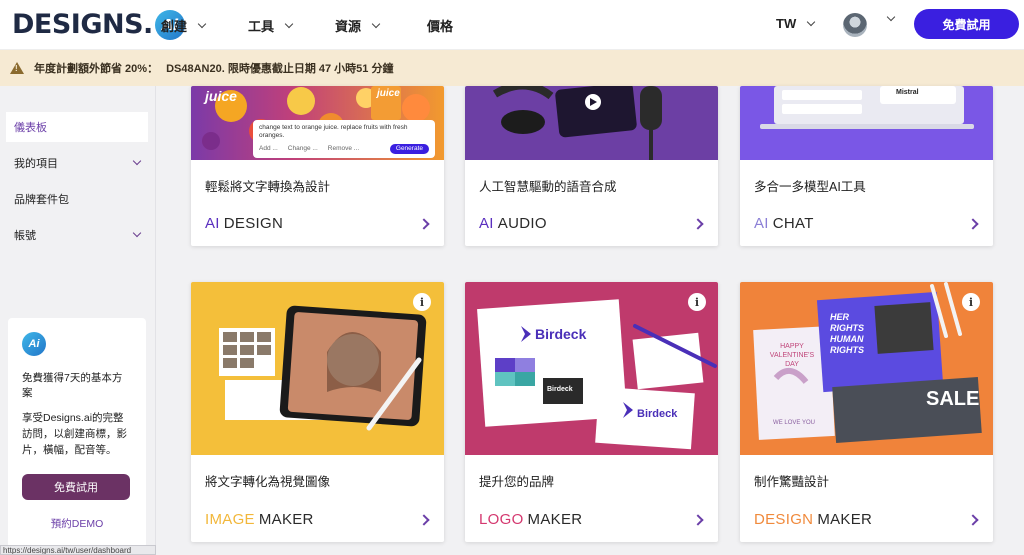 The image size is (1024, 555). Describe the element at coordinates (72, 385) in the screenshot. I see `trial-title: 免費獲得7天的基本方案` at that location.